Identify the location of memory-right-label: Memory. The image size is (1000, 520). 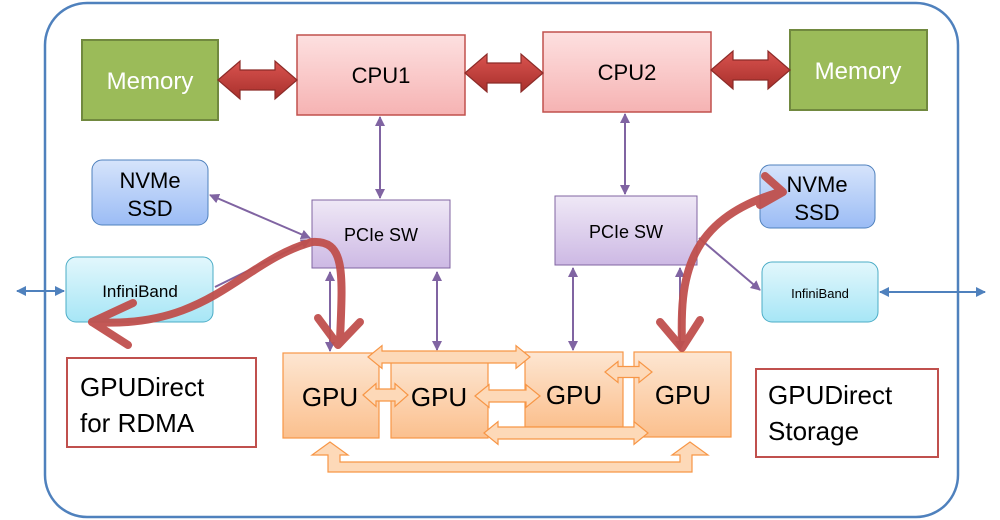
(858, 71).